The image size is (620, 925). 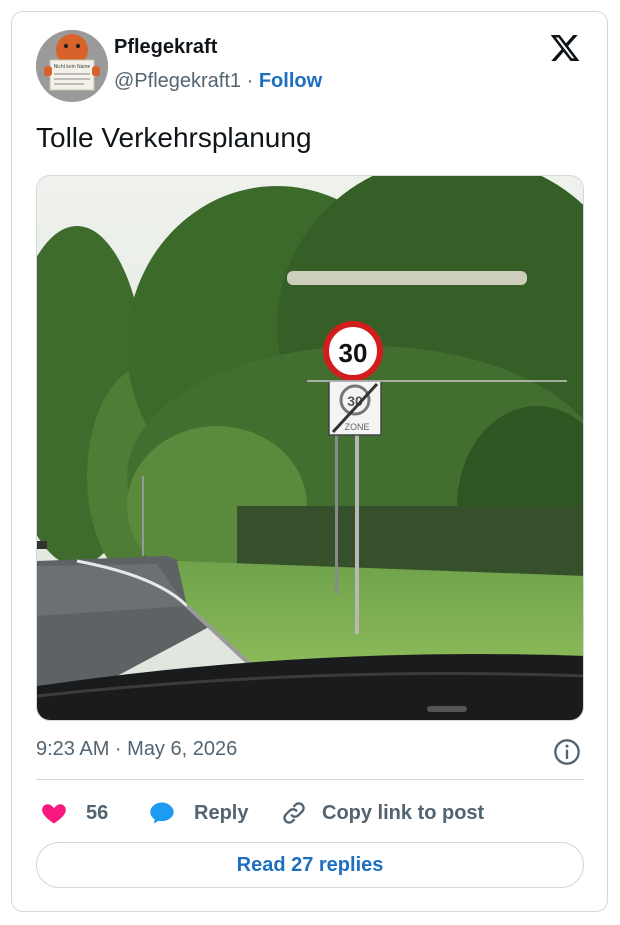 I want to click on avatar-image: Nicht kein Name, so click(x=72, y=66).